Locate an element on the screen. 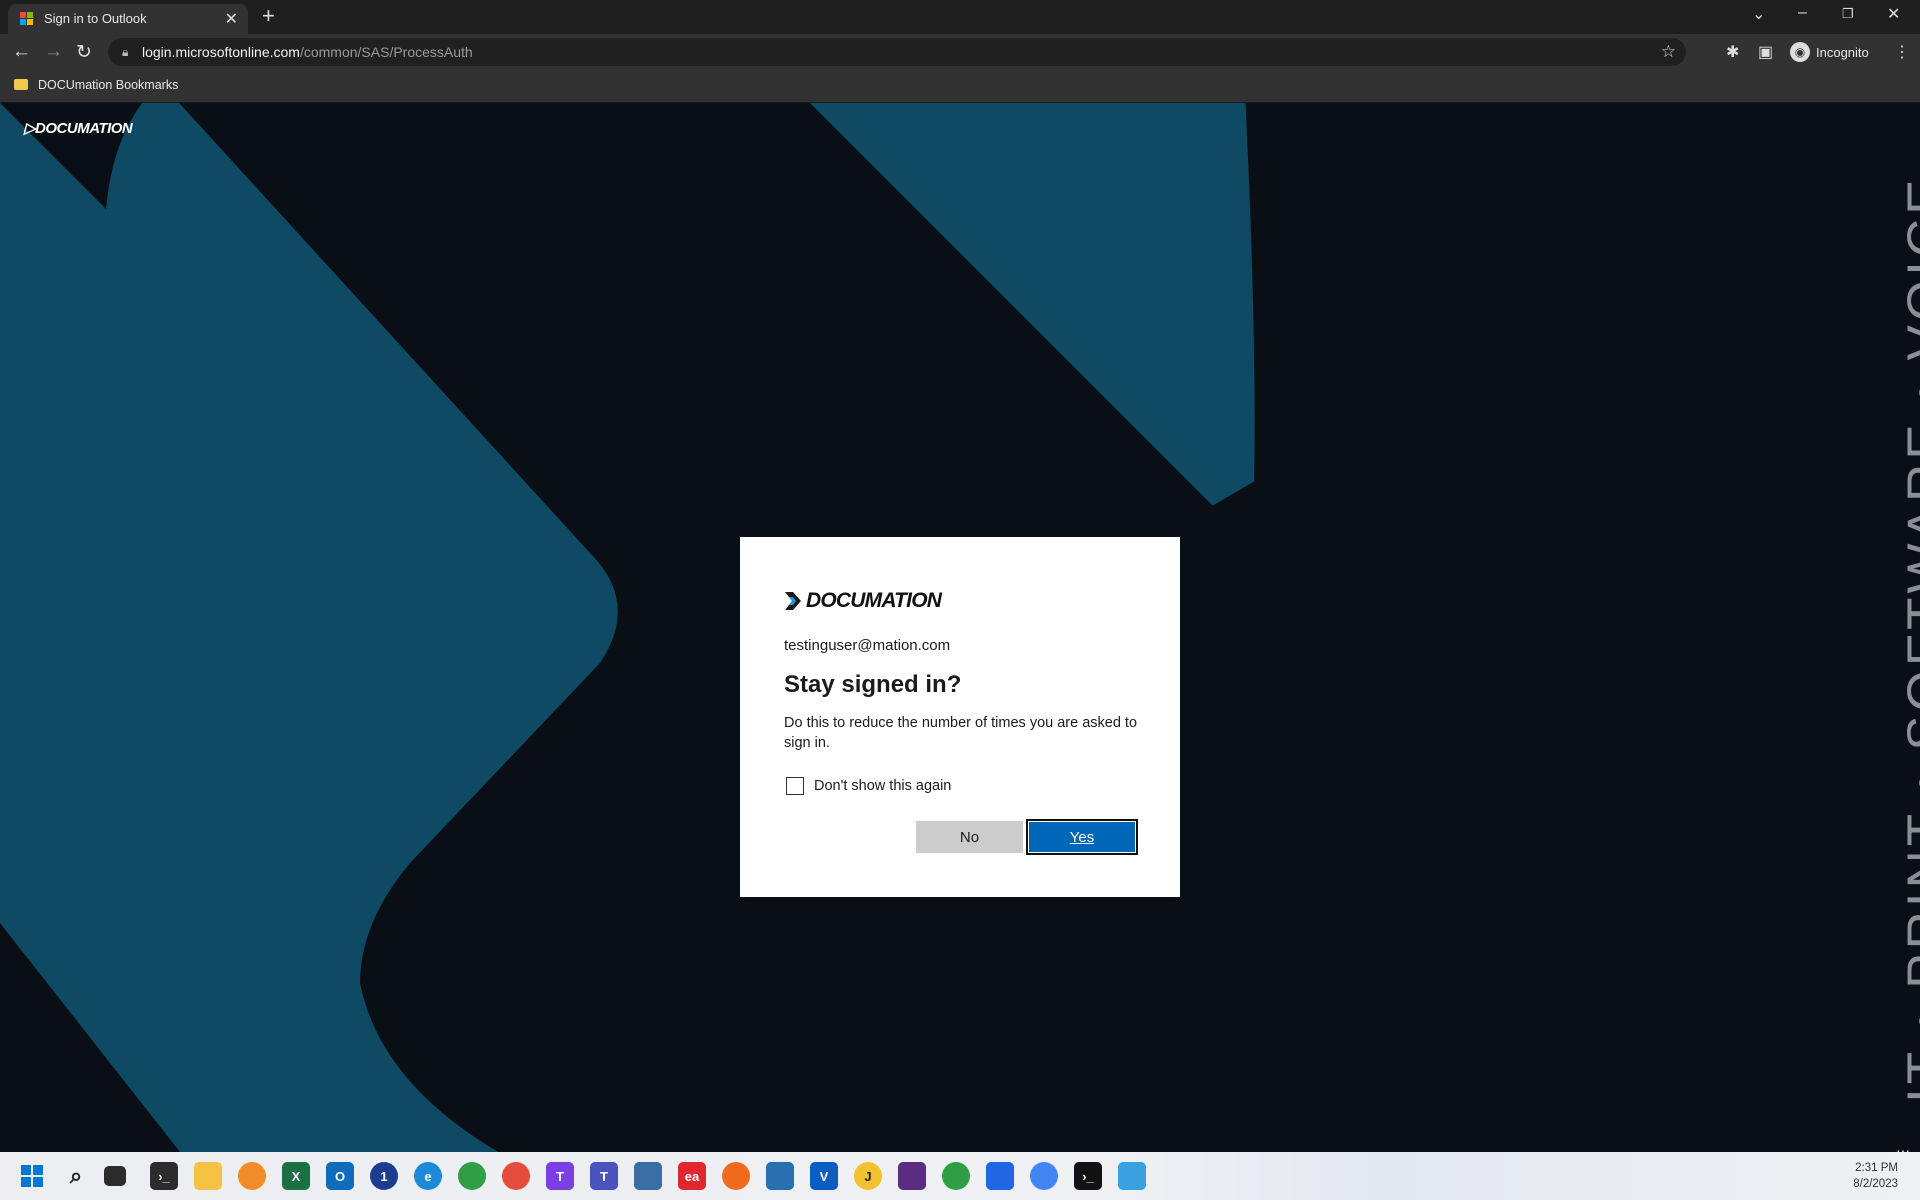  tab-title: Sign in to Outlook is located at coordinates (95, 18).